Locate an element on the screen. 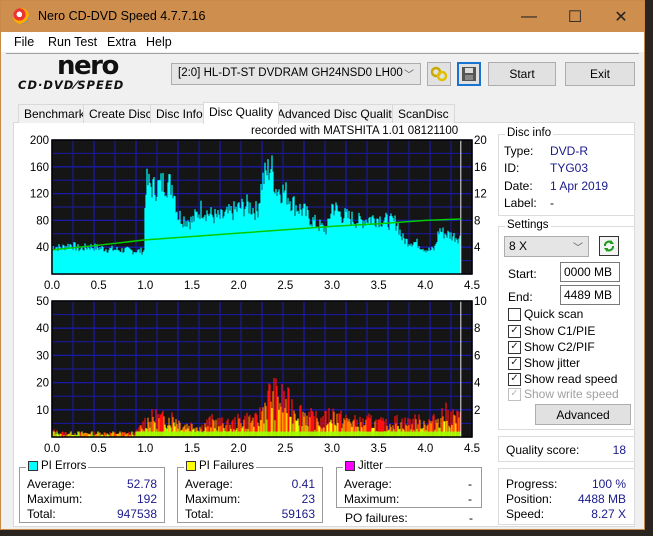 The width and height of the screenshot is (653, 536). speed-select: 8 X ﹀ is located at coordinates (546, 246).